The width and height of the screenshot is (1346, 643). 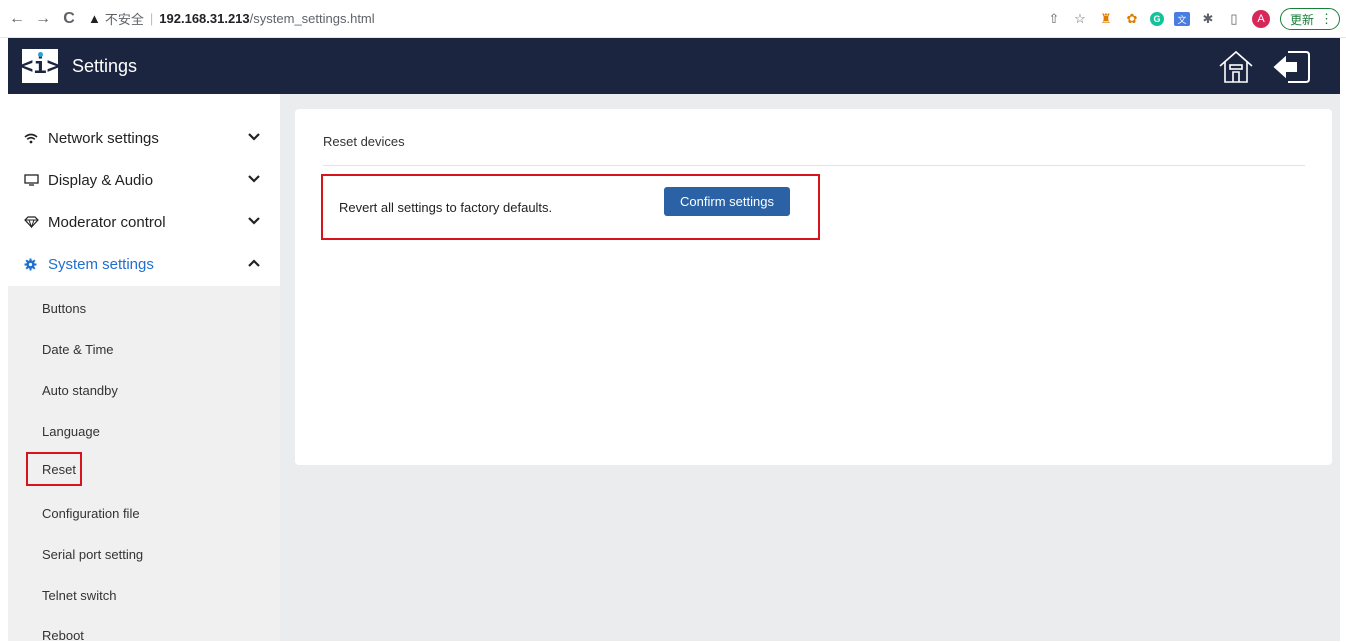 I want to click on sidebar-item-label: System settings, so click(x=101, y=264).